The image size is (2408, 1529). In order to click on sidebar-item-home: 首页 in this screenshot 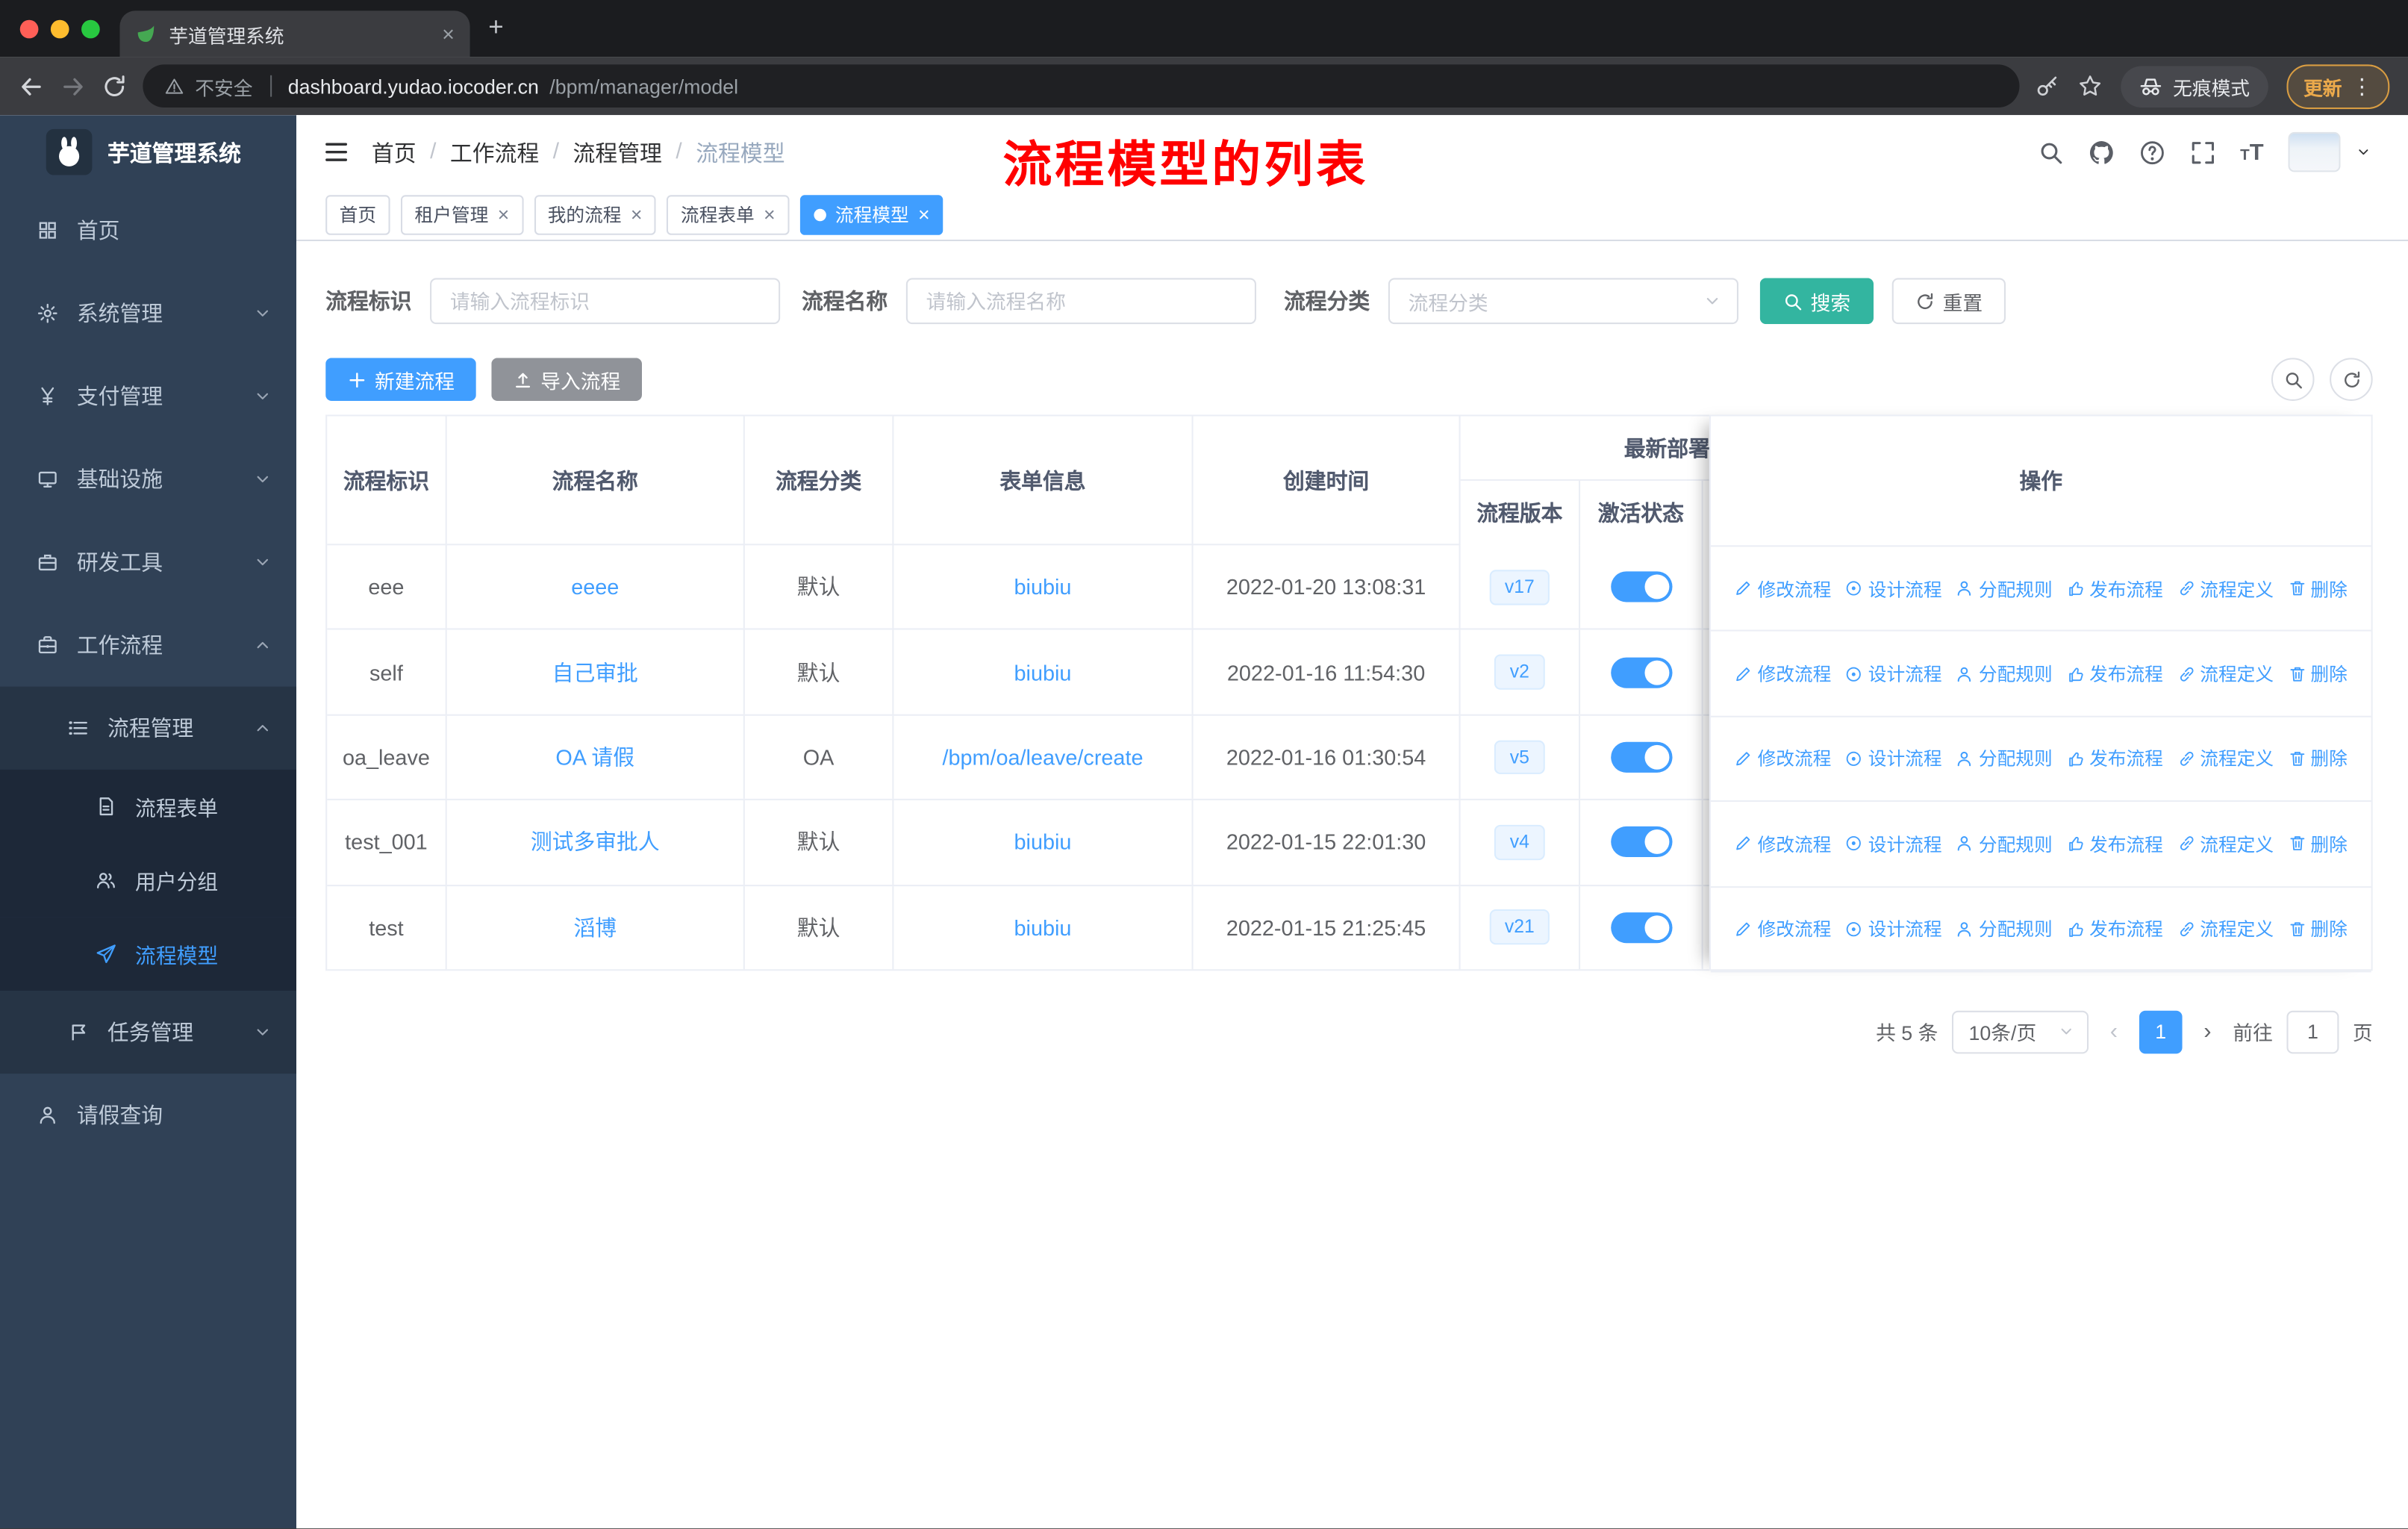, I will do `click(148, 231)`.